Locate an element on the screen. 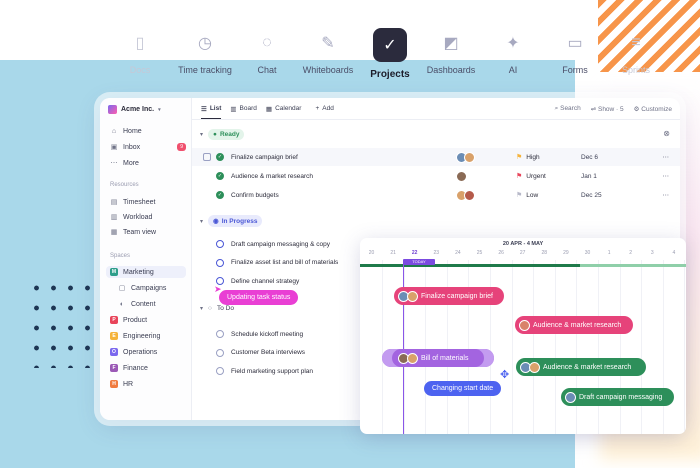 The width and height of the screenshot is (700, 468). feature-label: Whiteboards is located at coordinates (328, 70).